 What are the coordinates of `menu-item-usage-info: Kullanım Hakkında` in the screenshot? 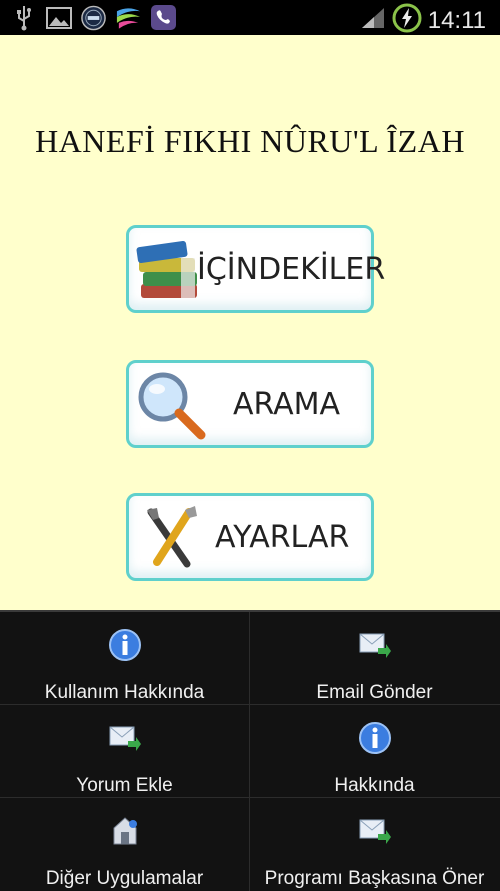 It's located at (124, 658).